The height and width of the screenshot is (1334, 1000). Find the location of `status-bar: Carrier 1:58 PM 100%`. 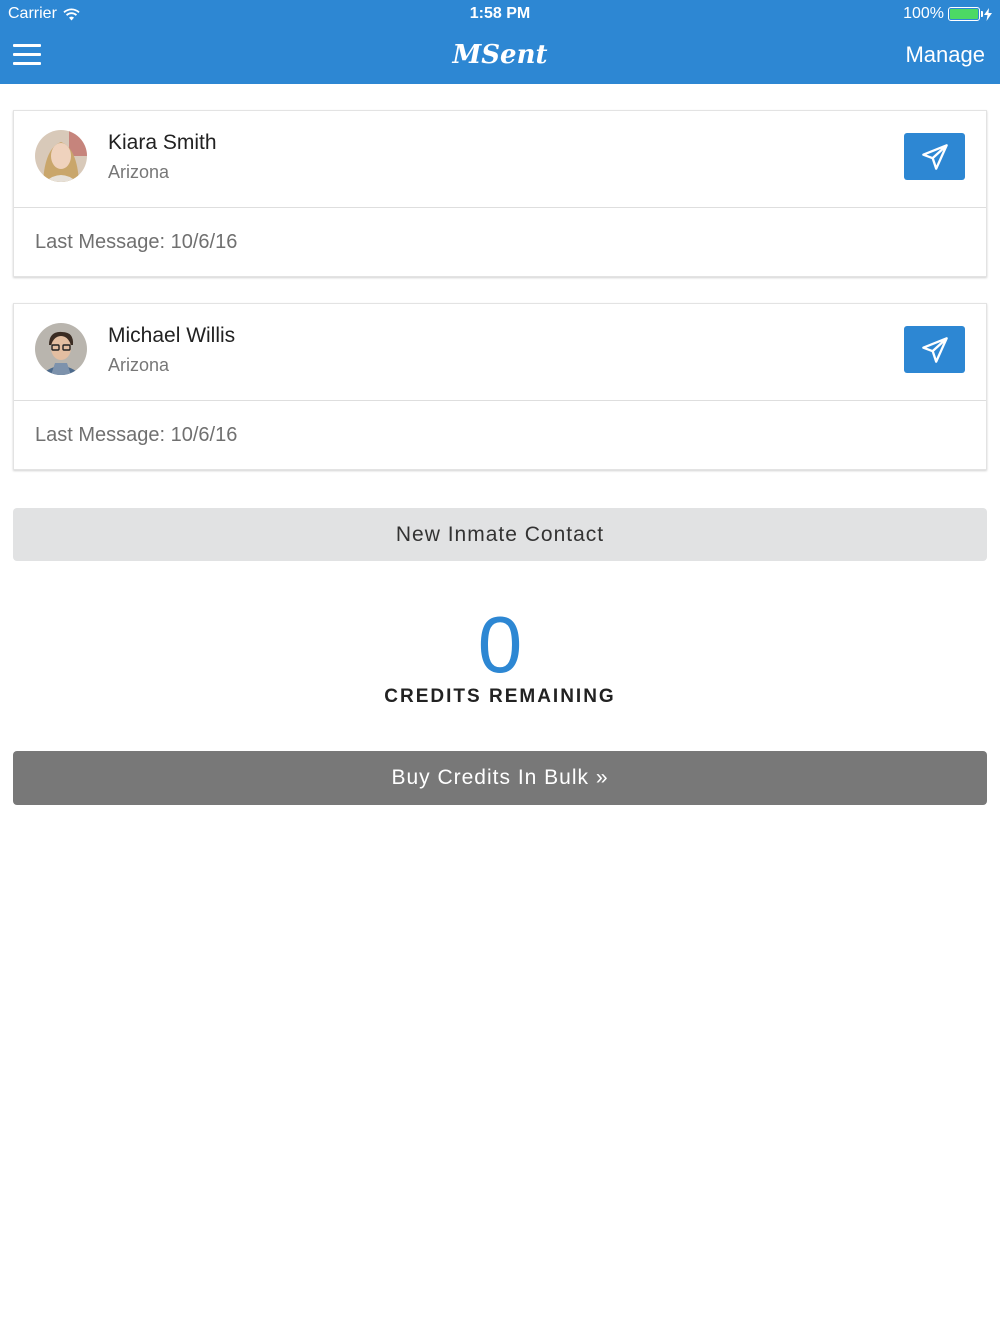

status-bar: Carrier 1:58 PM 100% is located at coordinates (500, 14).